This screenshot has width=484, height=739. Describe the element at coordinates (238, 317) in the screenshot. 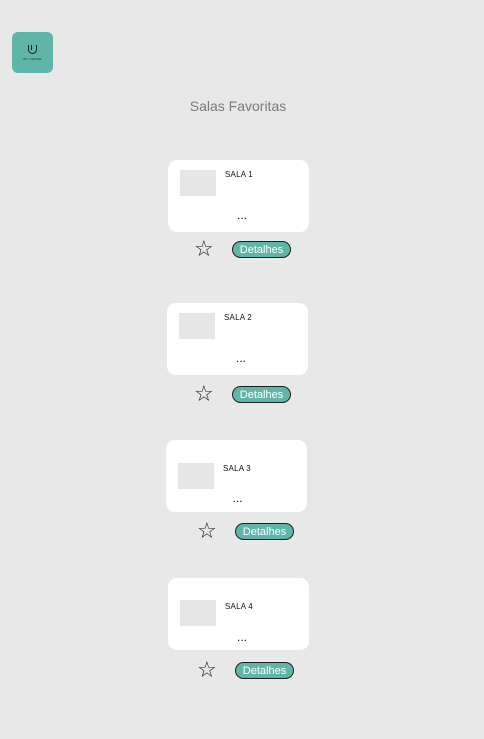

I see `room-name: SALA 2` at that location.